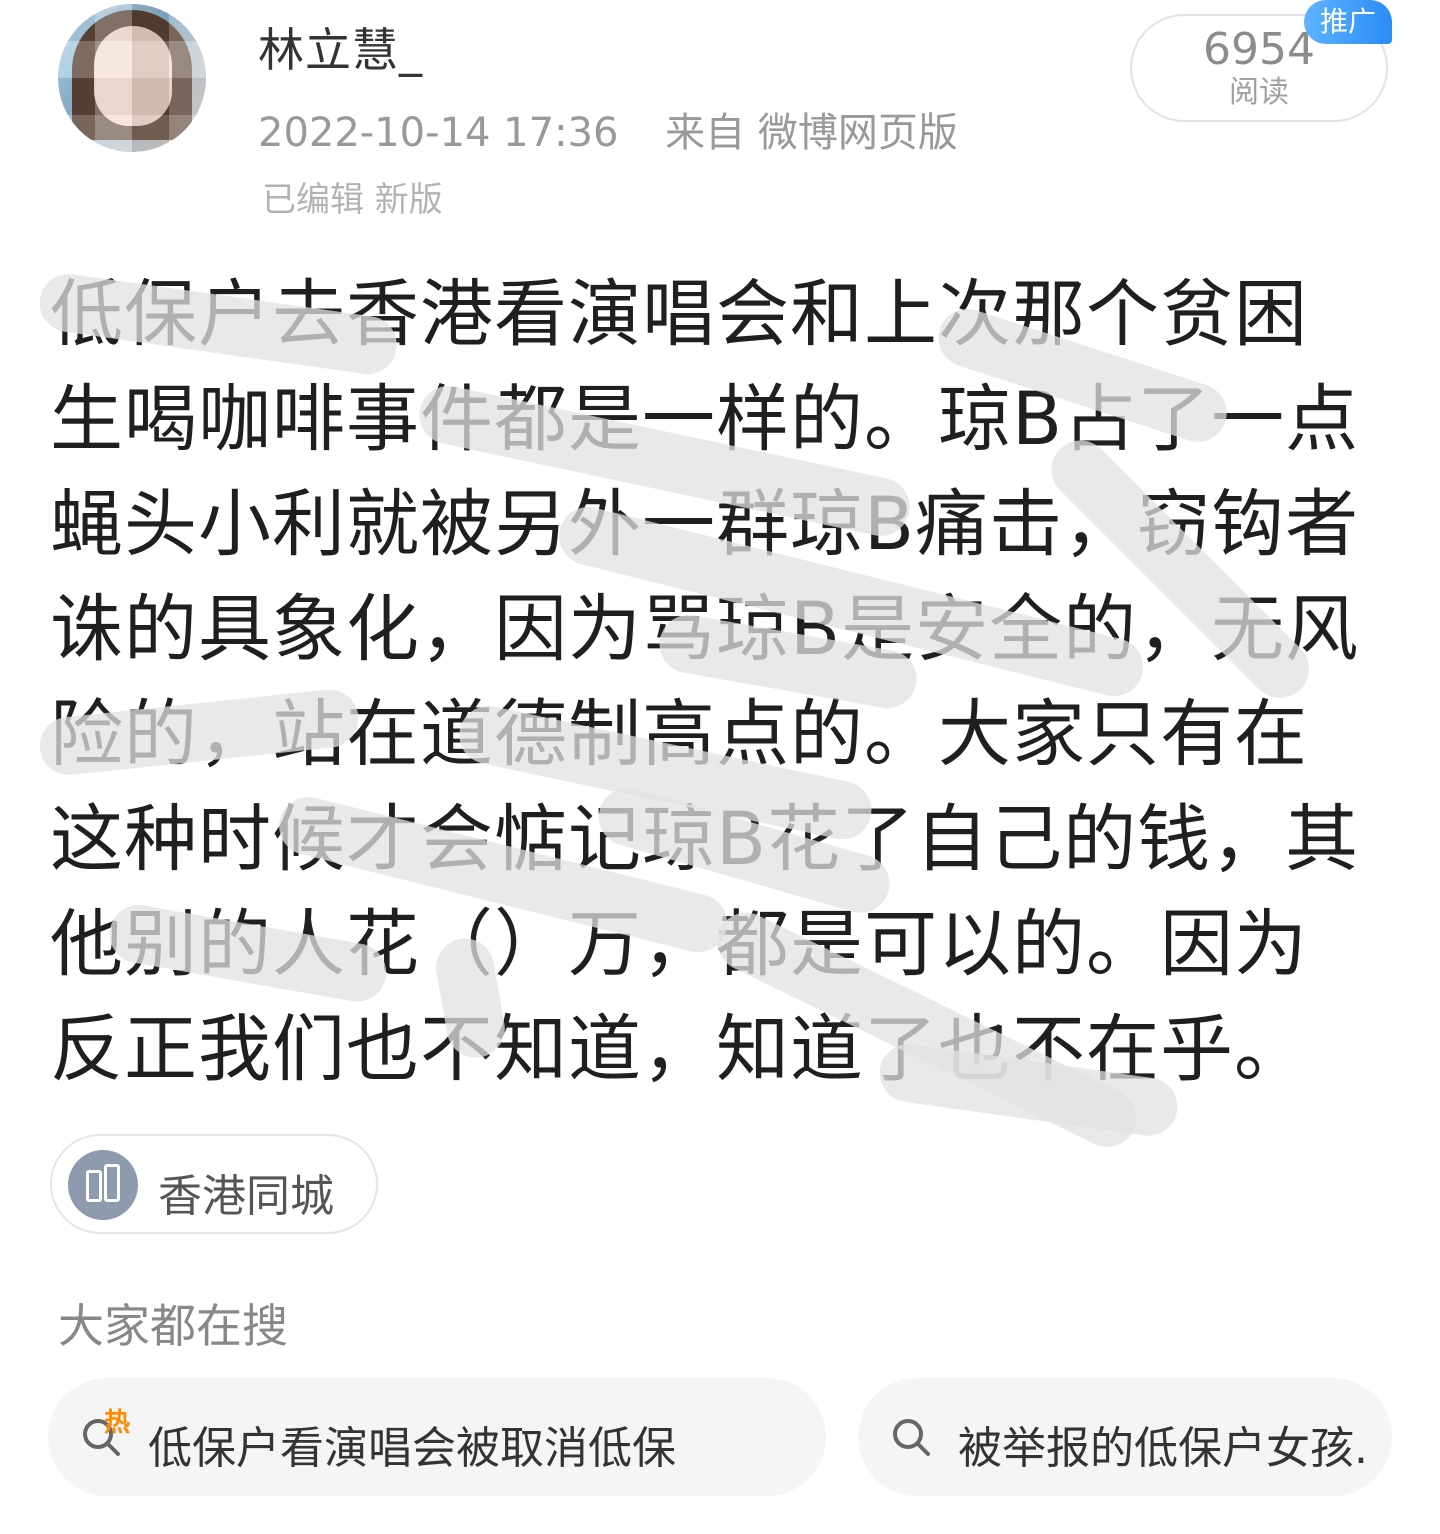 This screenshot has width=1440, height=1534. I want to click on promo-tag: 推广, so click(1348, 22).